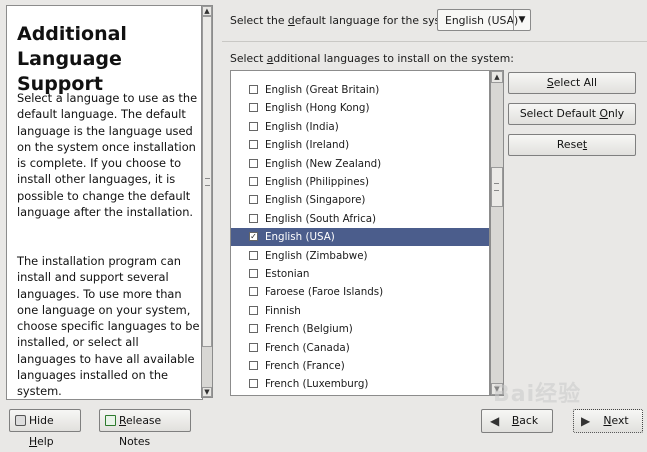 This screenshot has width=647, height=452. I want to click on language-row: Estonian, so click(360, 274).